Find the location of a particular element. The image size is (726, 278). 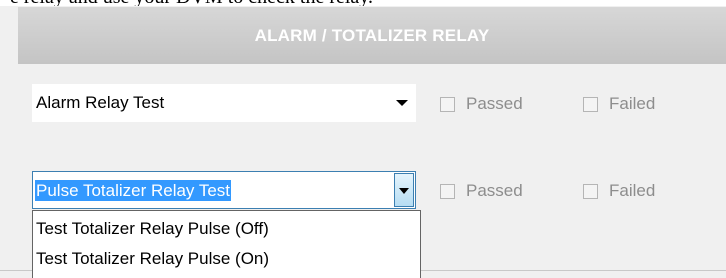

dropdown-button is located at coordinates (404, 190).